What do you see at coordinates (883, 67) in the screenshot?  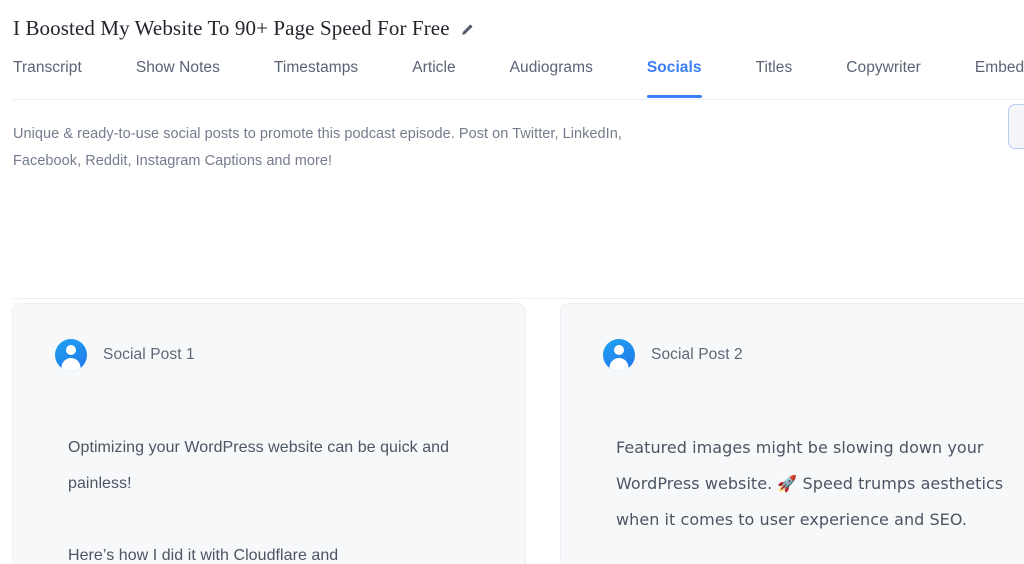 I see `tab-label: Copywriter` at bounding box center [883, 67].